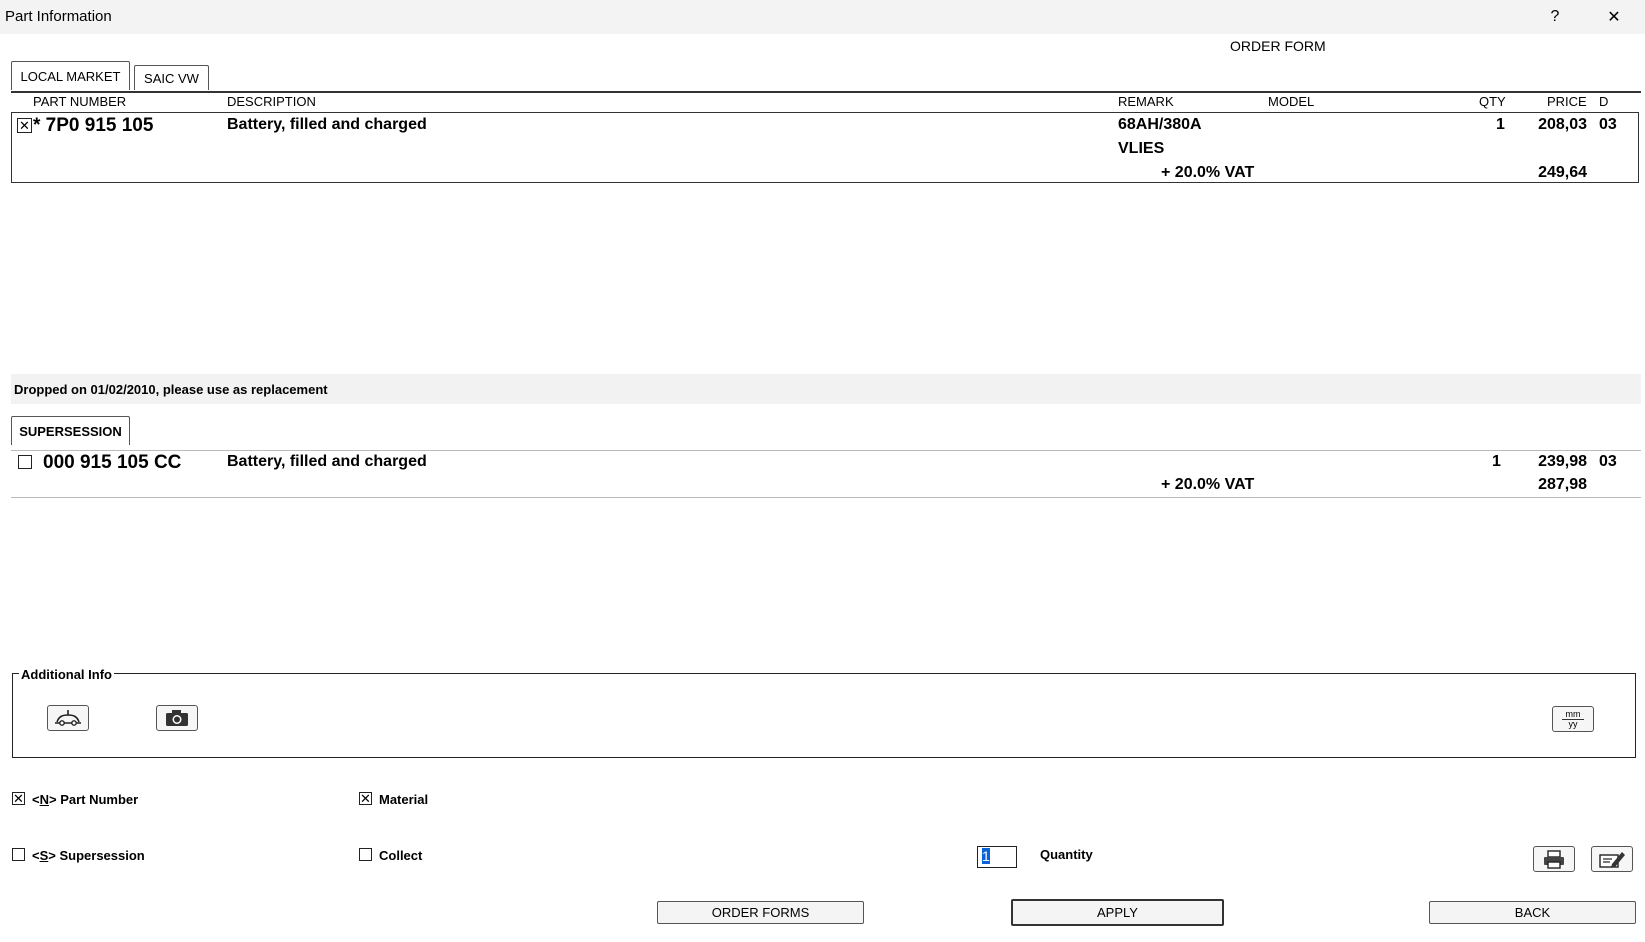  What do you see at coordinates (1160, 124) in the screenshot?
I see `main-part-remark-1: 68AH/380A` at bounding box center [1160, 124].